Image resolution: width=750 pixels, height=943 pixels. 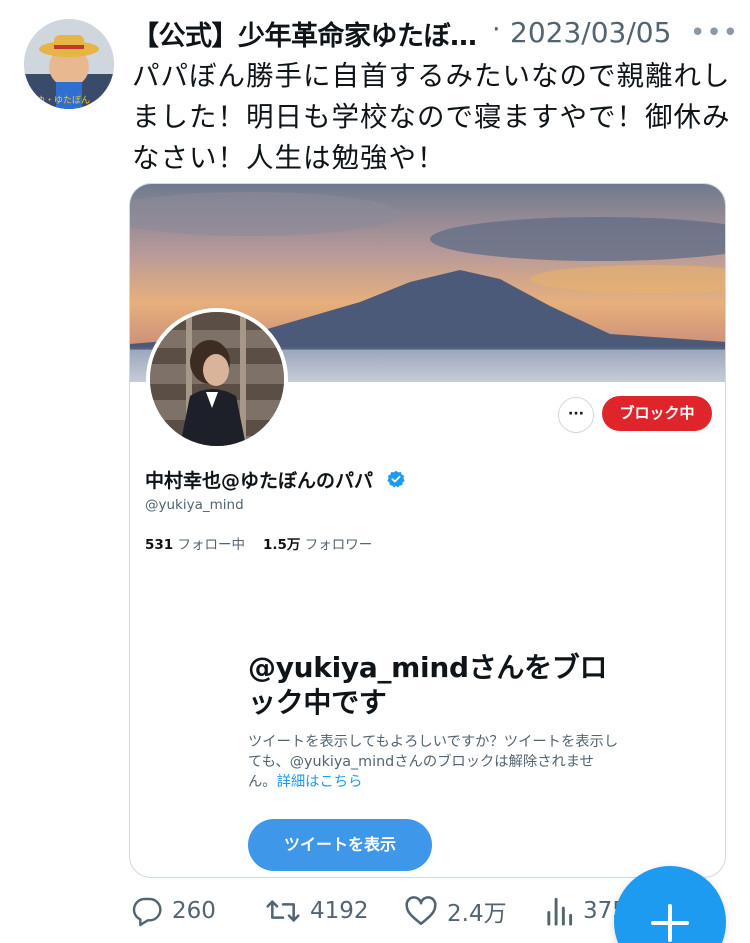 I want to click on followers-stat: 1.5万 フォロワー, so click(x=317, y=545).